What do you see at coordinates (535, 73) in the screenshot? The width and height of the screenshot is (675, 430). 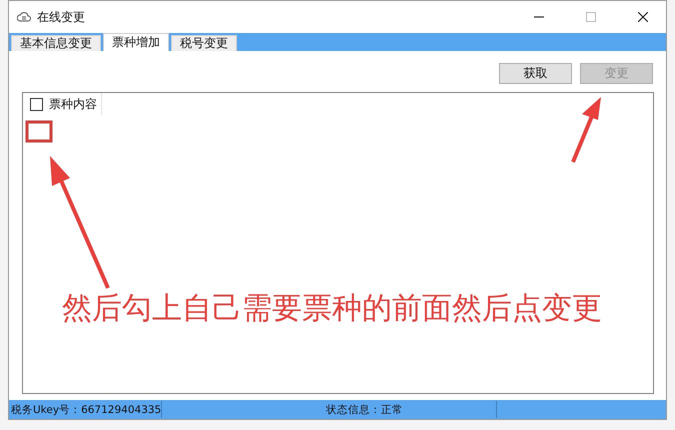 I see `action-button: 获取` at bounding box center [535, 73].